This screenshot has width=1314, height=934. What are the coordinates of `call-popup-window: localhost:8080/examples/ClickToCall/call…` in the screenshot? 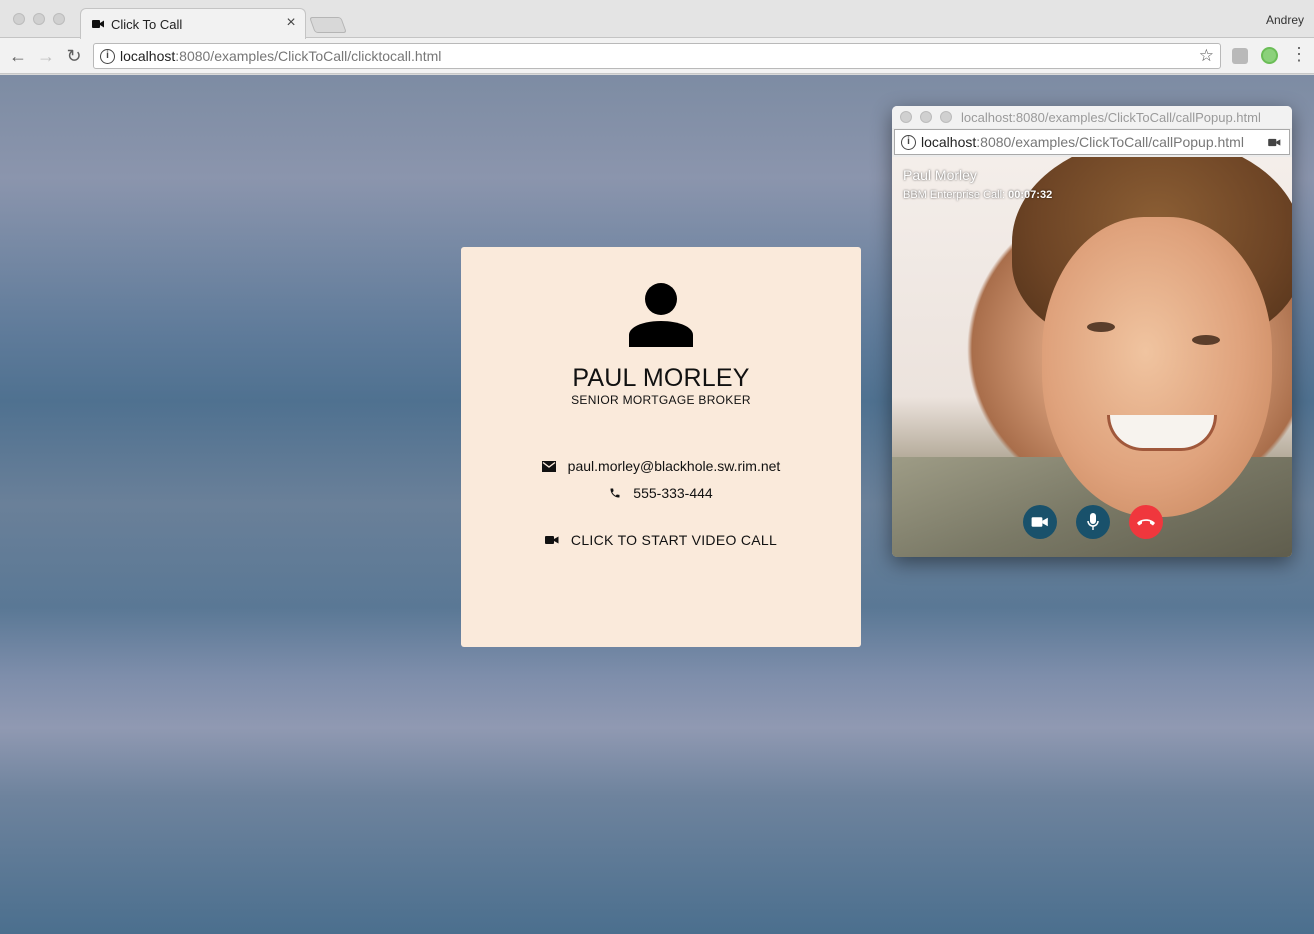 It's located at (1092, 331).